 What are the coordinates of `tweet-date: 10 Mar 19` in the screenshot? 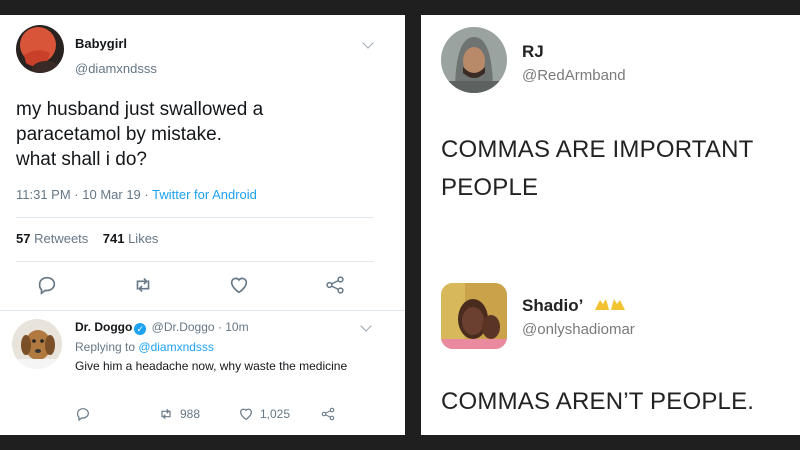 It's located at (111, 194).